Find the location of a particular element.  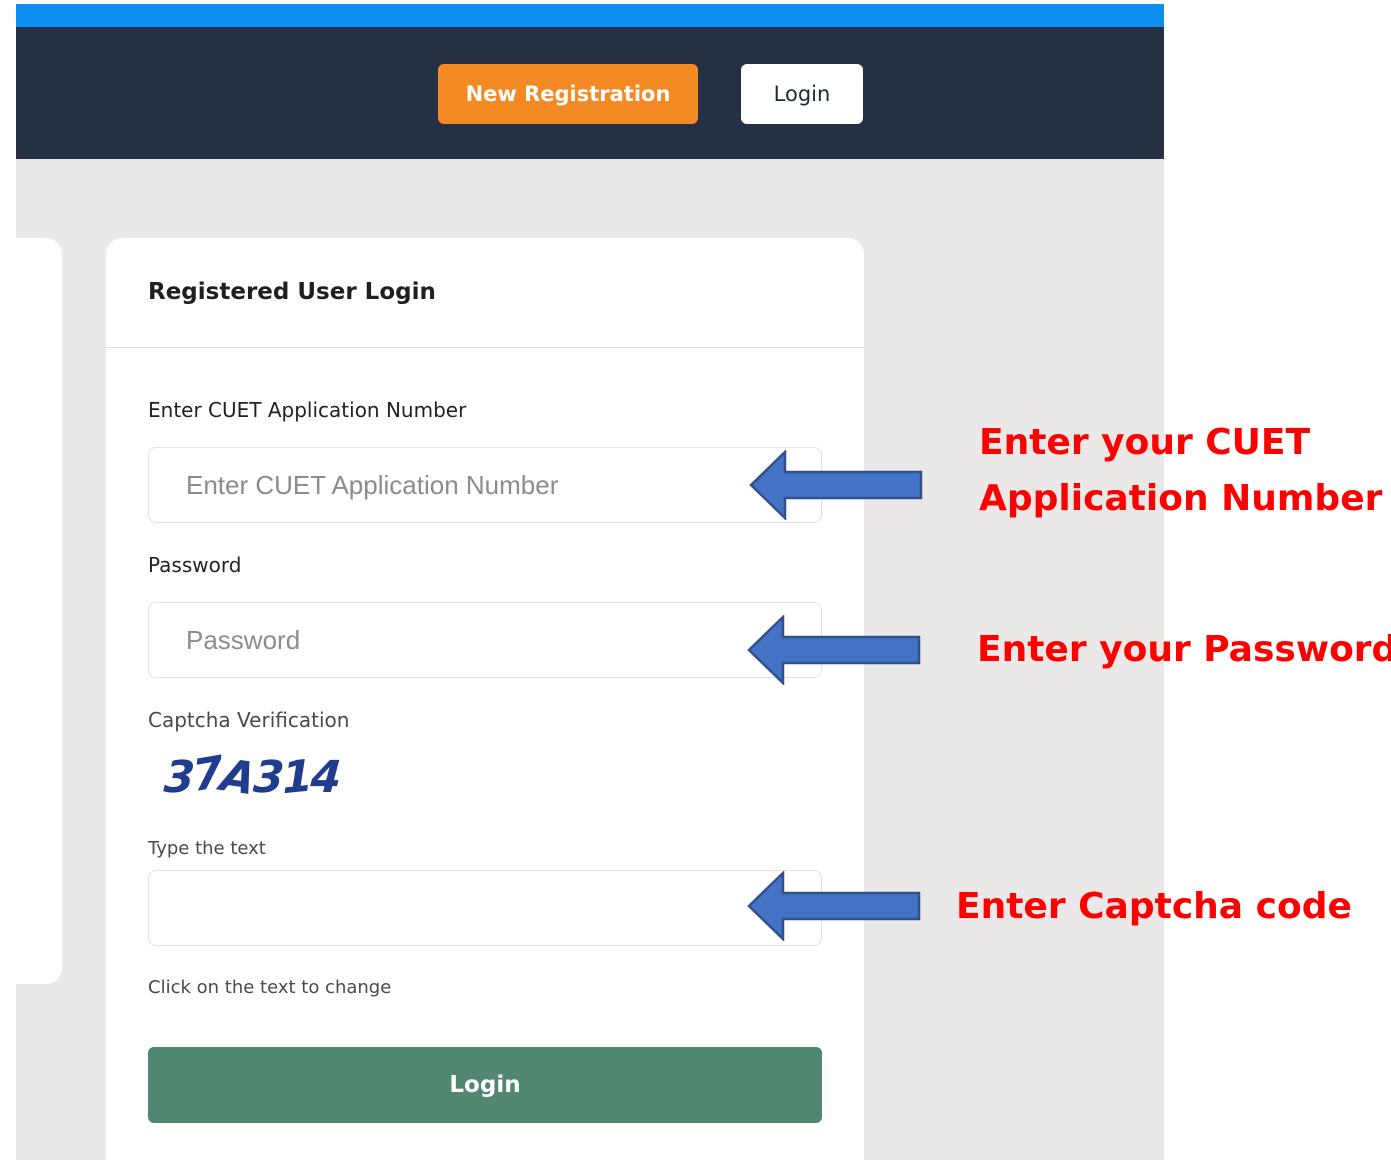

callout-password: Enter your Password is located at coordinates (1184, 649).